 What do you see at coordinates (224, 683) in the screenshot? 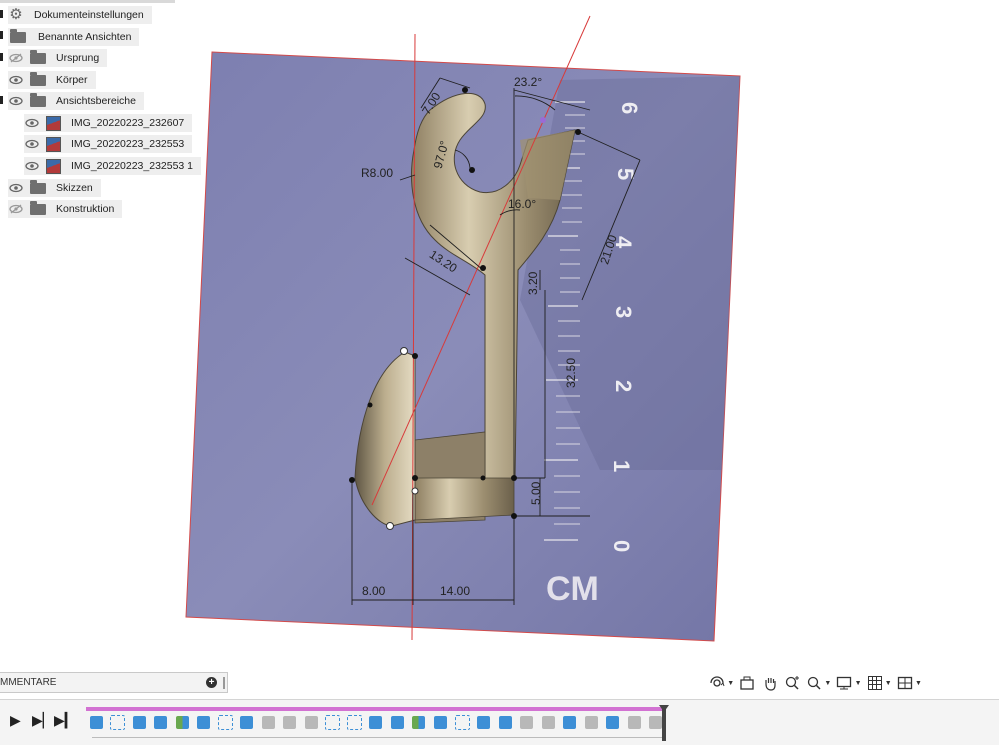
I see `panel-collapse-handle` at bounding box center [224, 683].